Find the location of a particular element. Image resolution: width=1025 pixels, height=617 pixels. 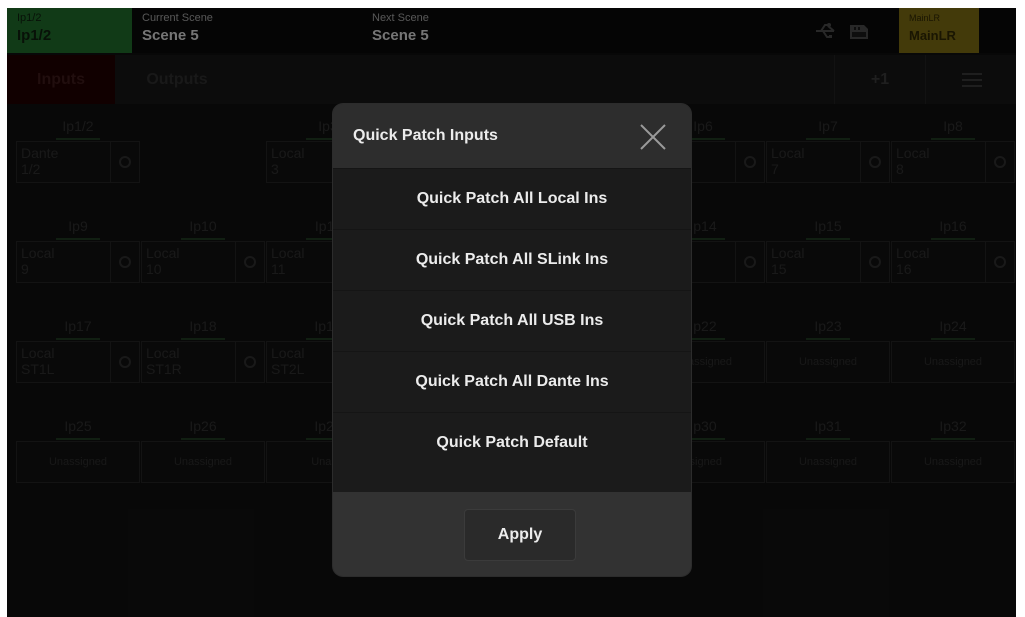

dialog-title: Quick Patch Inputs is located at coordinates (425, 135).